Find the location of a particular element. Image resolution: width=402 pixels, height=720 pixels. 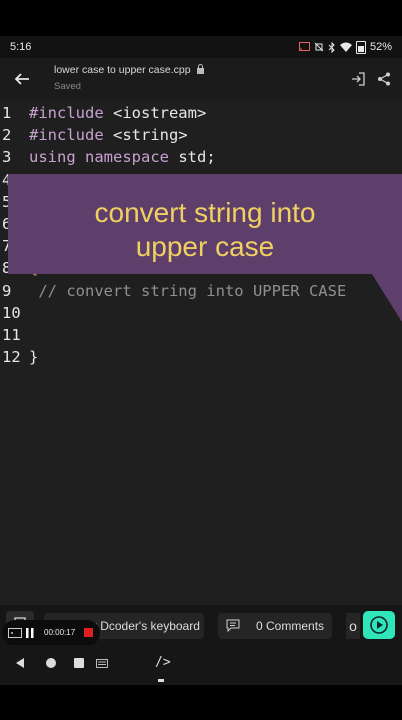

line-number: 11 is located at coordinates (11, 335).